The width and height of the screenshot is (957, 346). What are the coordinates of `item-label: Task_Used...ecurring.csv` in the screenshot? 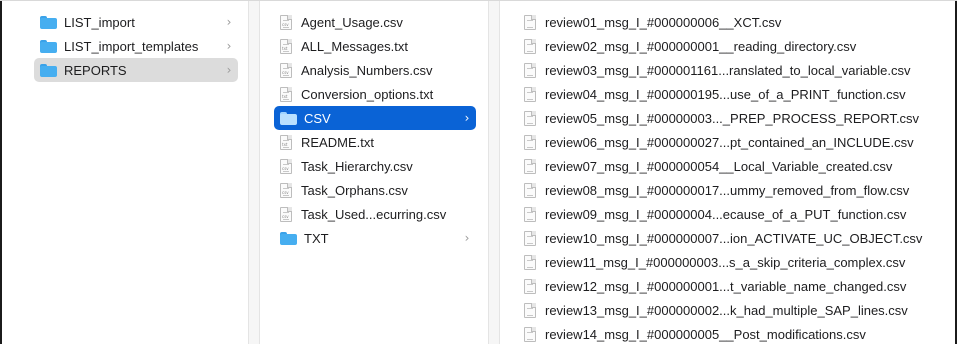 It's located at (374, 214).